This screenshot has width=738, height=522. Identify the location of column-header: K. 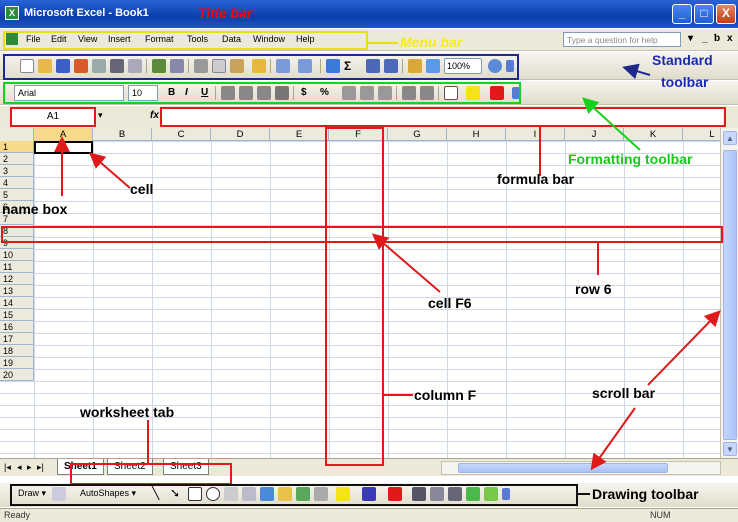
(653, 134).